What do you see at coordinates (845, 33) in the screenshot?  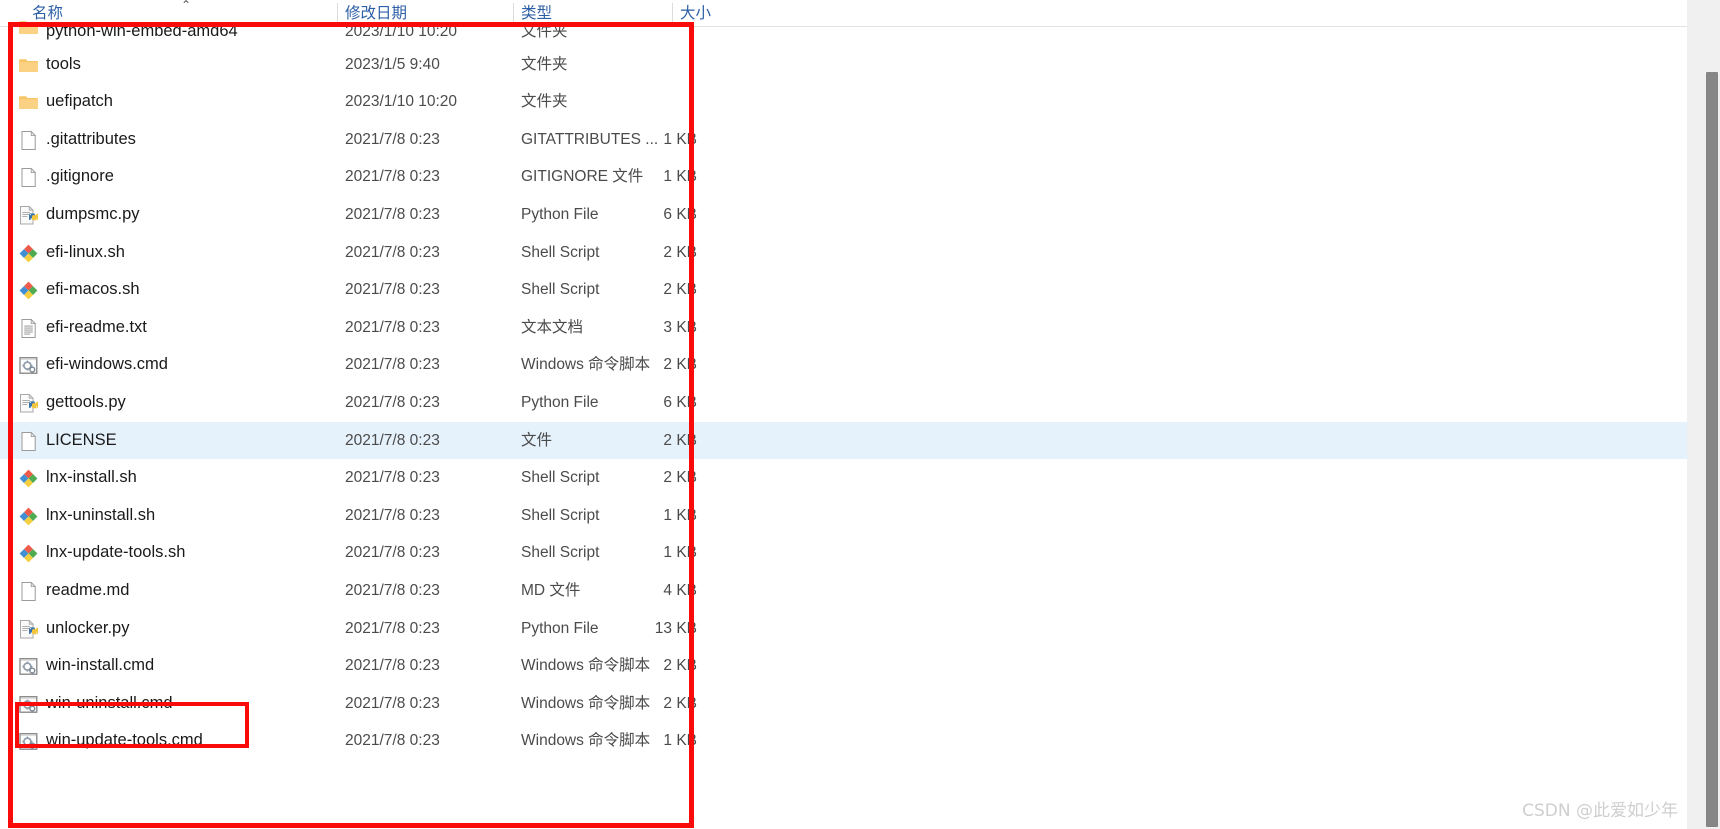 I see `file-row: python-win-embed-amd64 2023/1/10 10:20 文件夹` at bounding box center [845, 33].